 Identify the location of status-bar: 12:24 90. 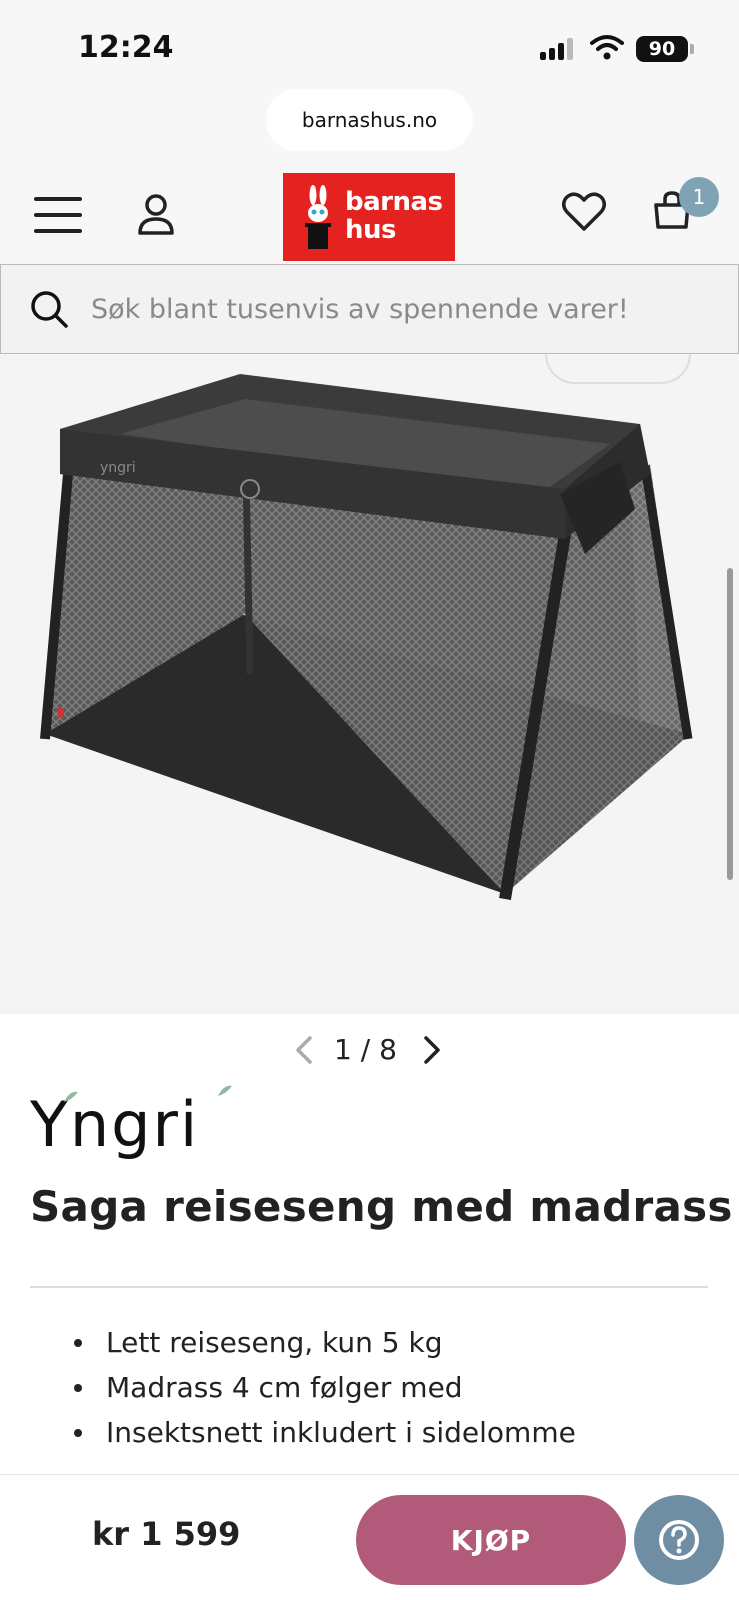
(369, 45).